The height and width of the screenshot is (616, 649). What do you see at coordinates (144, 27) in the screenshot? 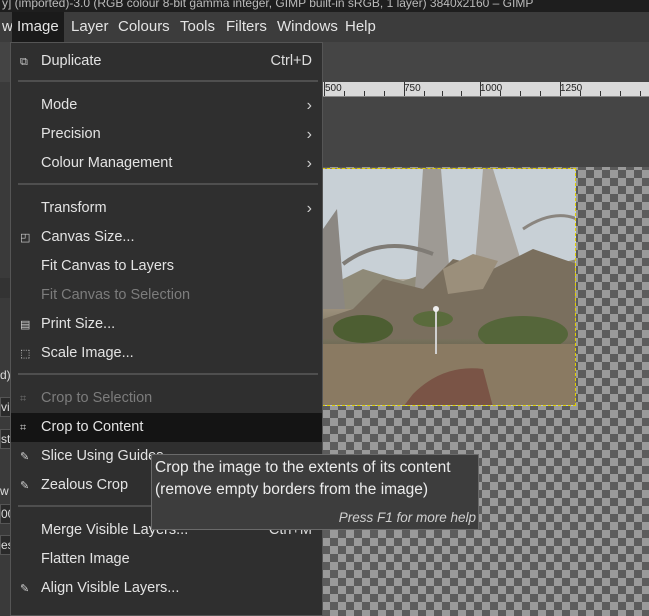
I see `menu-colours: Colours` at bounding box center [144, 27].